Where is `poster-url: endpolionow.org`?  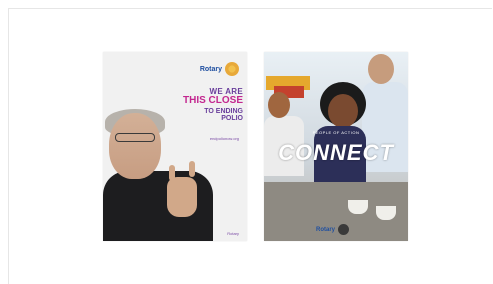 poster-url: endpolionow.org is located at coordinates (224, 138).